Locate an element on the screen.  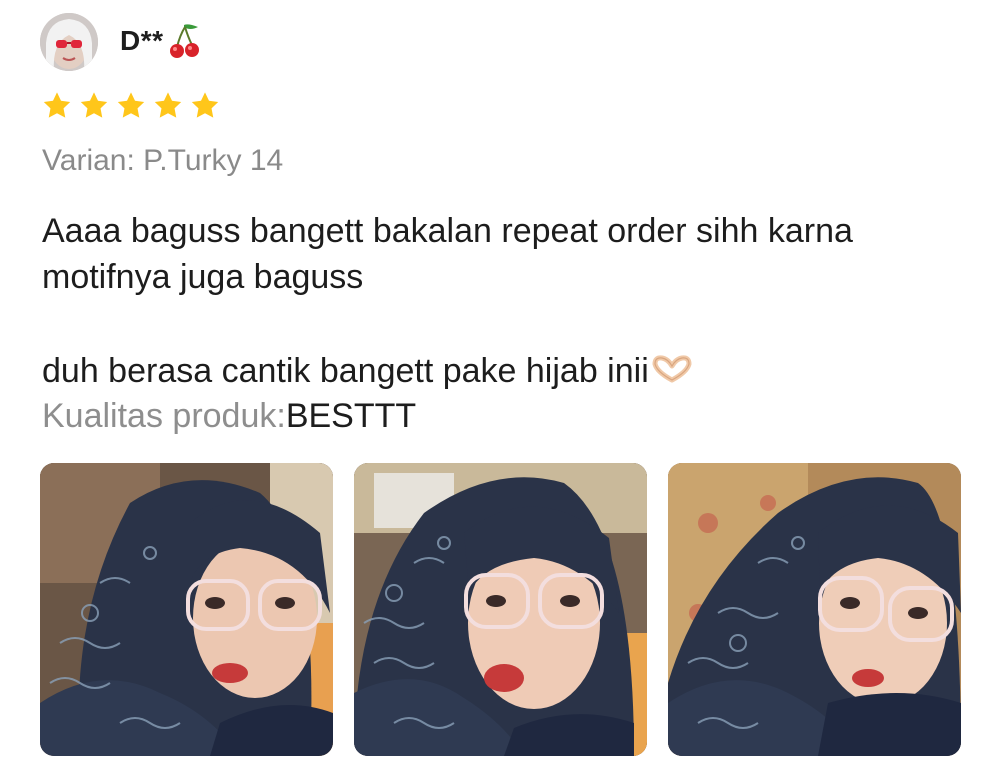
variant-label: Varian: P.Turky 14 is located at coordinates (163, 160).